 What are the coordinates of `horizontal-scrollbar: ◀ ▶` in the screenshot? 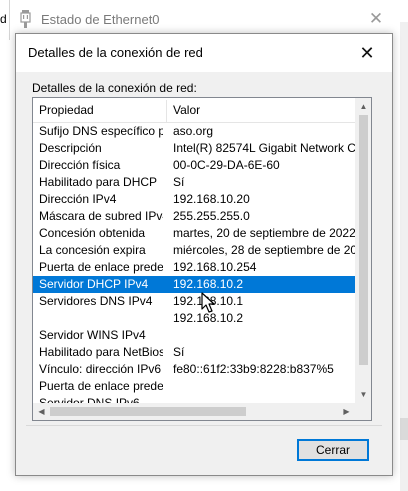 It's located at (194, 411).